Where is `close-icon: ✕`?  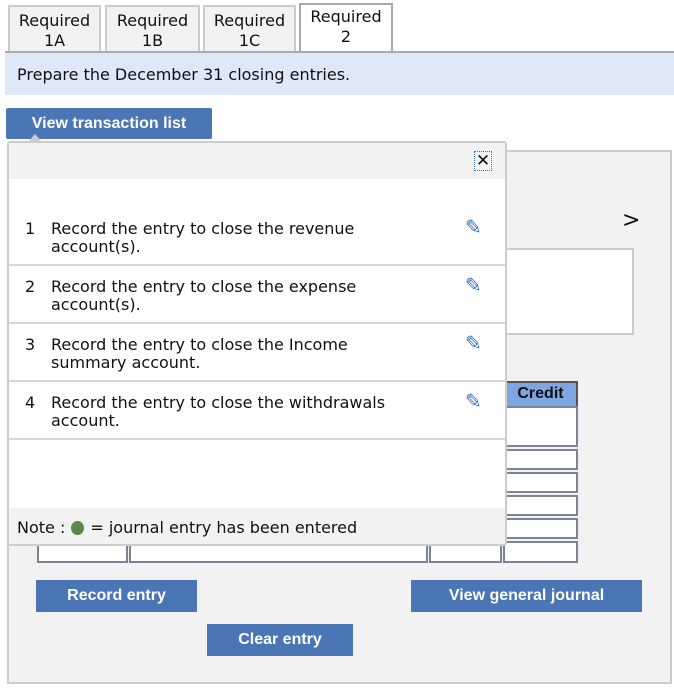
close-icon: ✕ is located at coordinates (483, 161).